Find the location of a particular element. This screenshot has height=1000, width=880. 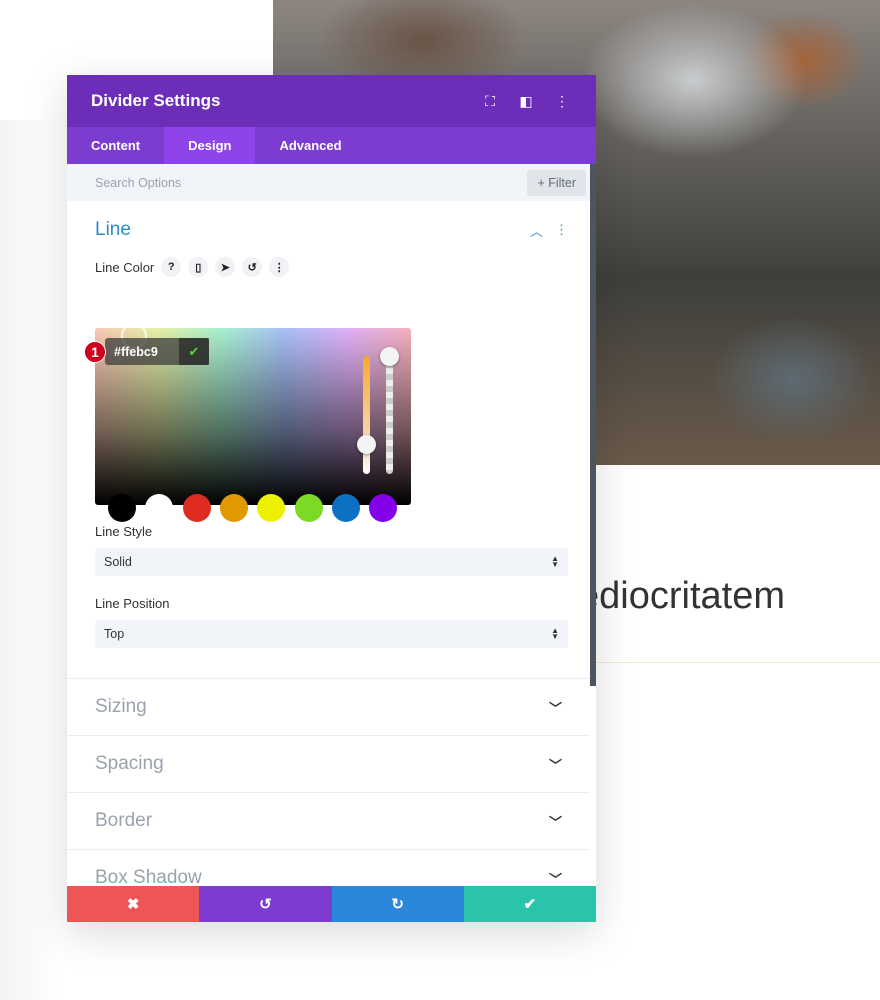

reset-icon: ↺ is located at coordinates (252, 267).